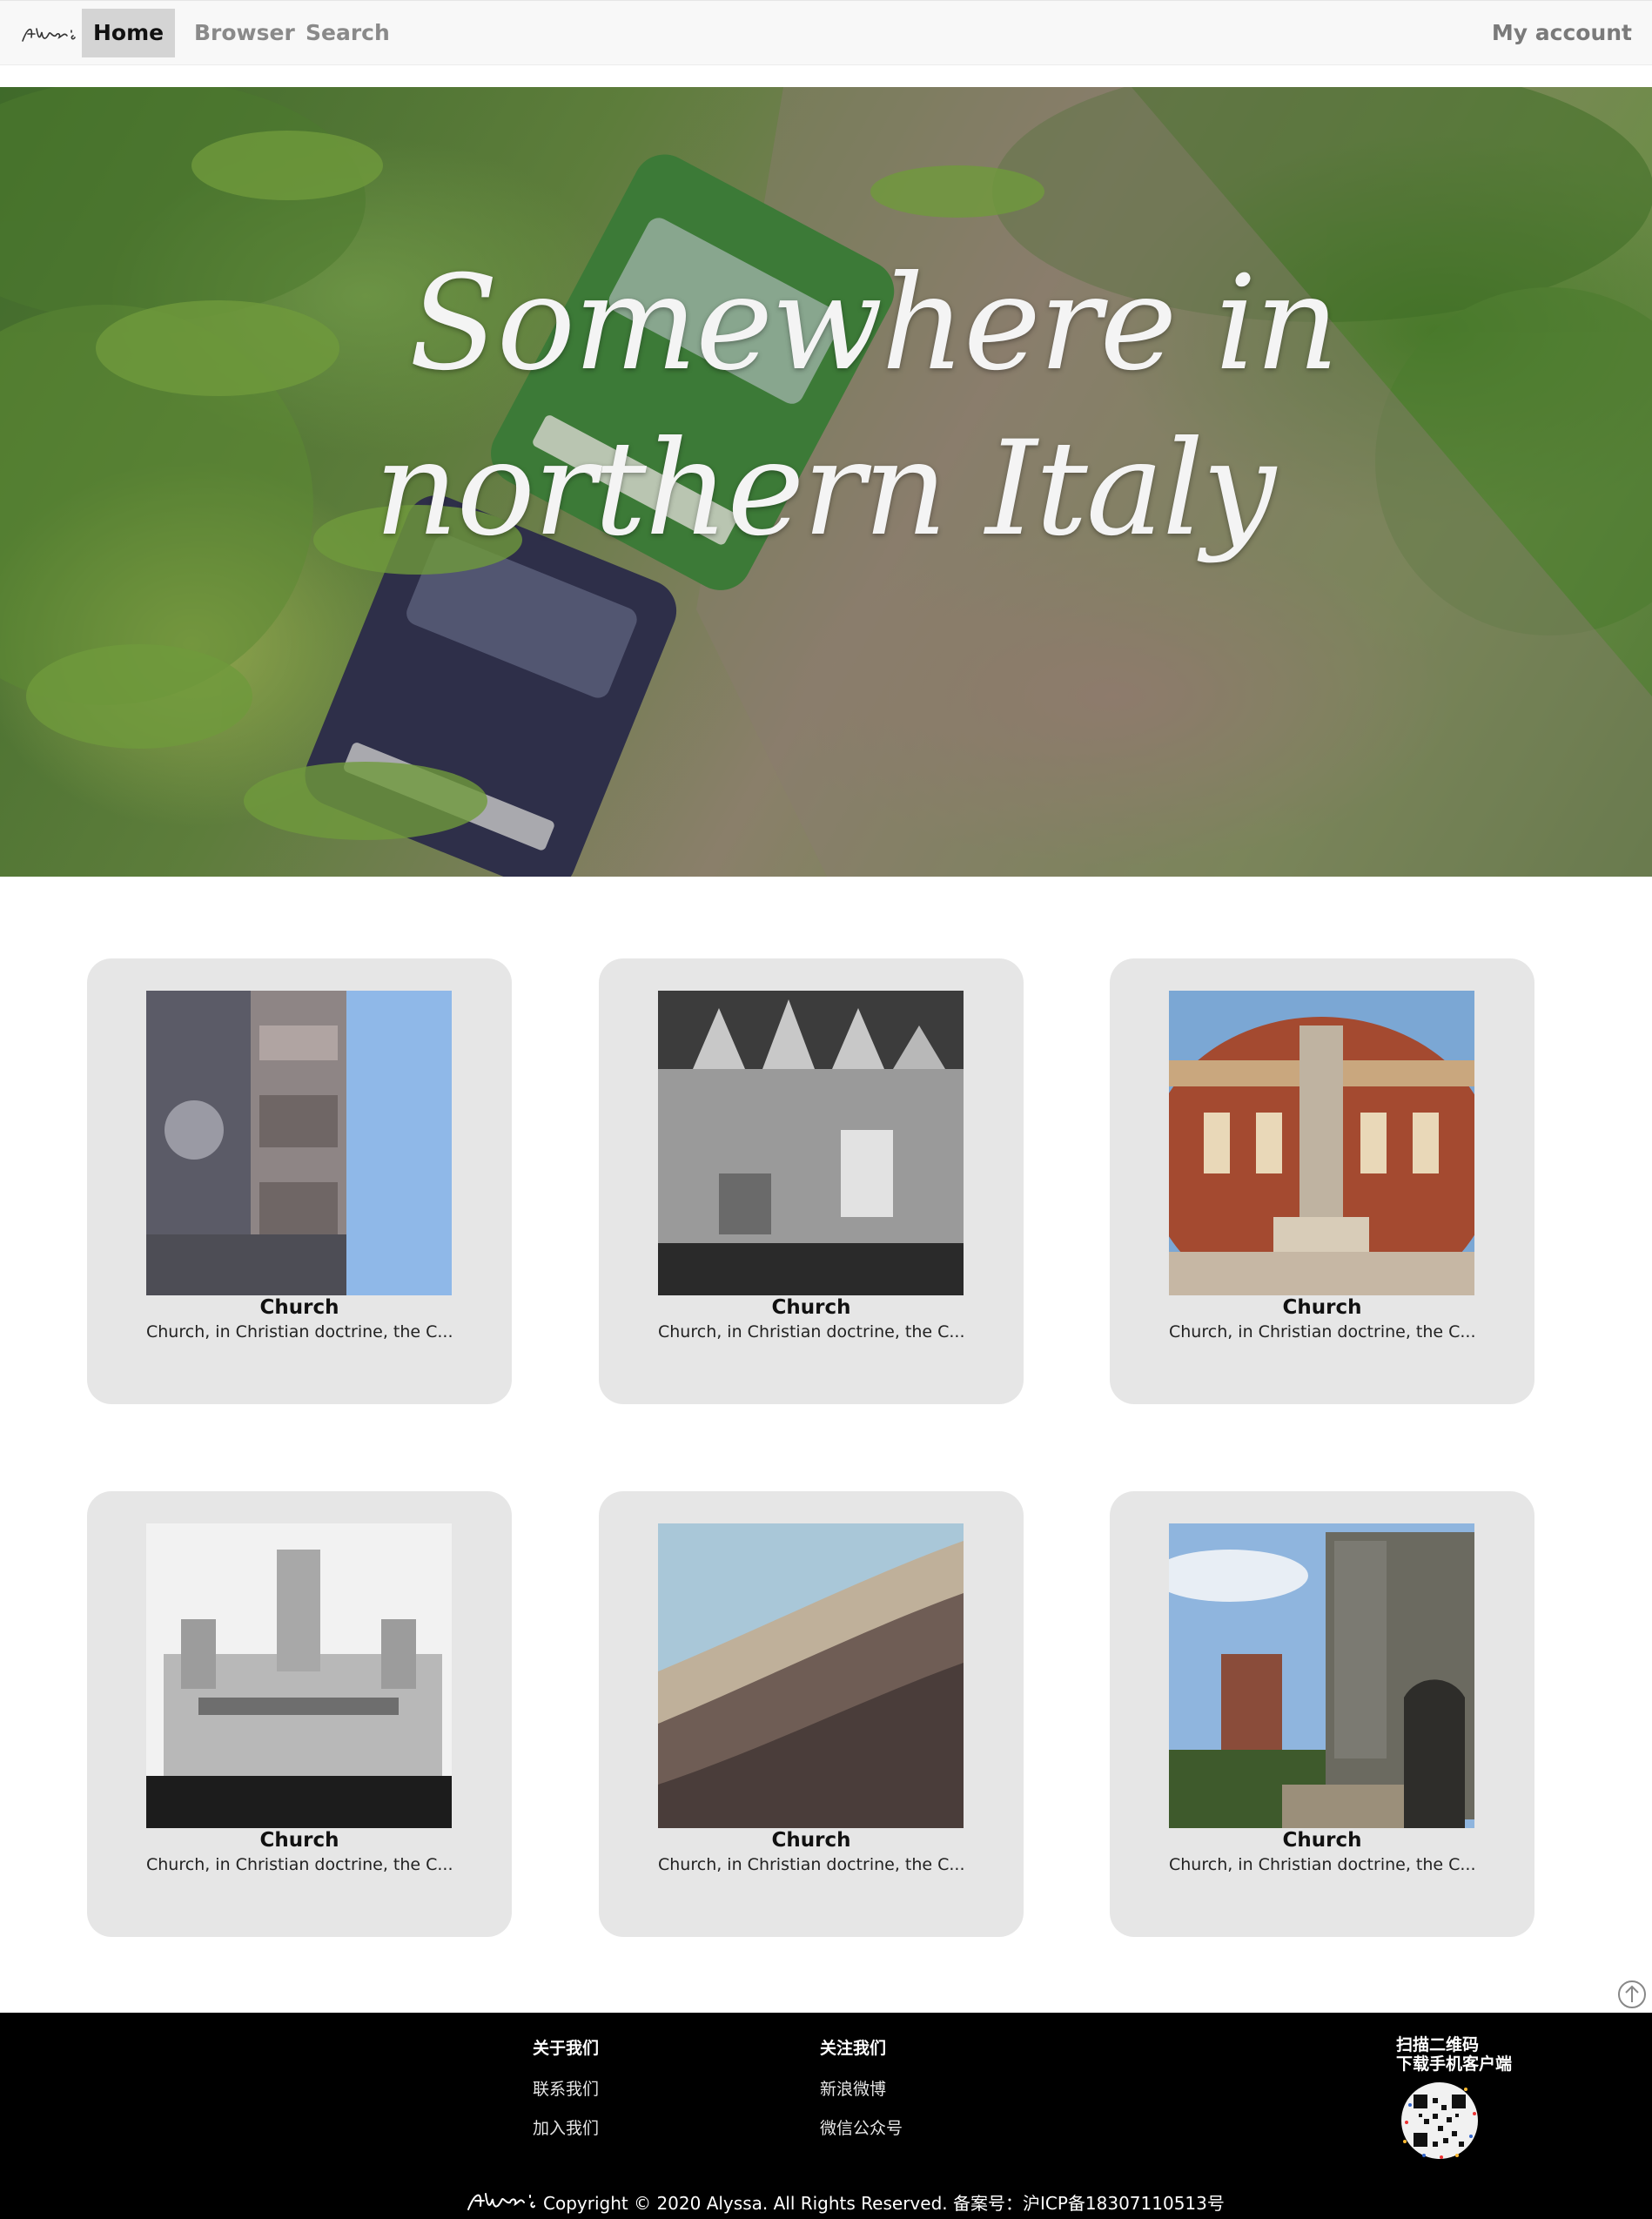 The width and height of the screenshot is (1652, 2219). I want to click on nav-my-account: My account, so click(1562, 33).